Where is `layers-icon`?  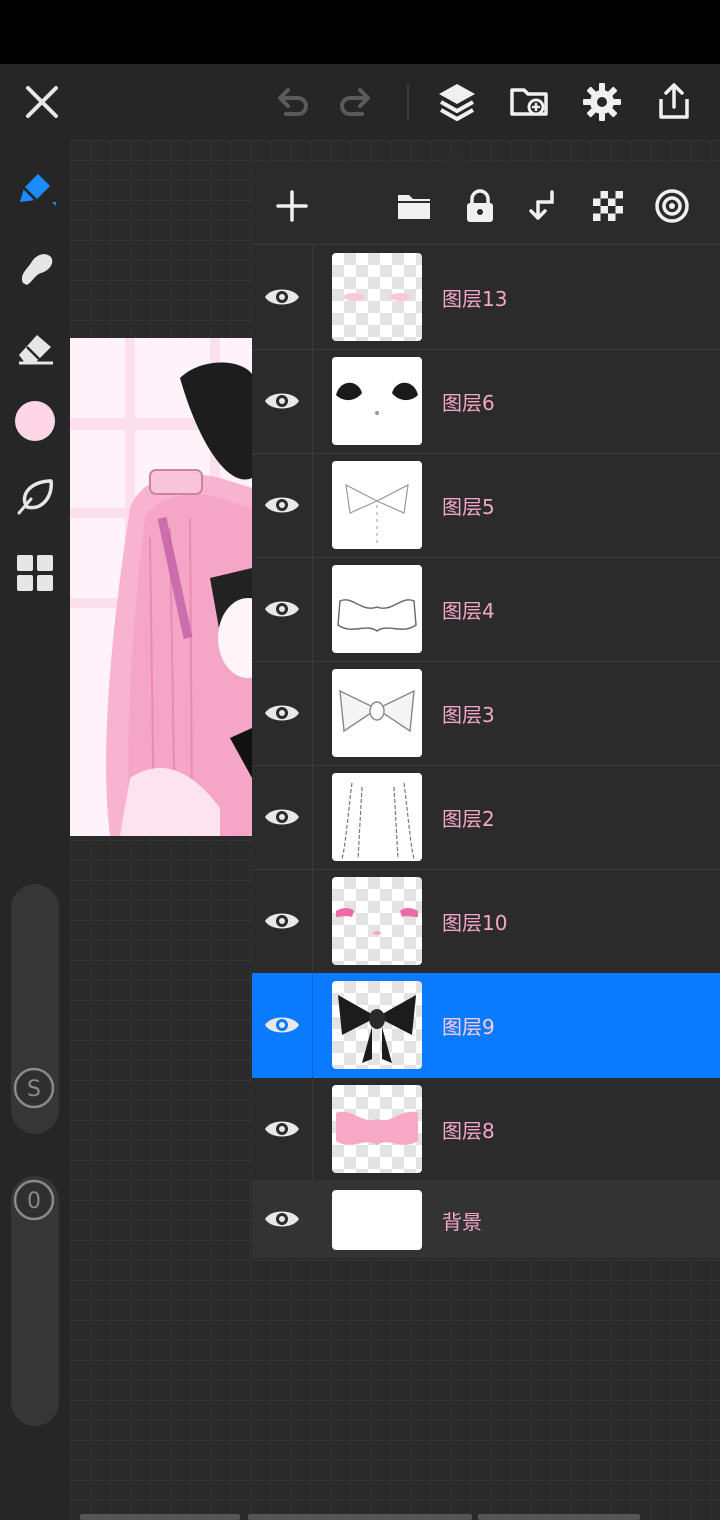 layers-icon is located at coordinates (457, 102).